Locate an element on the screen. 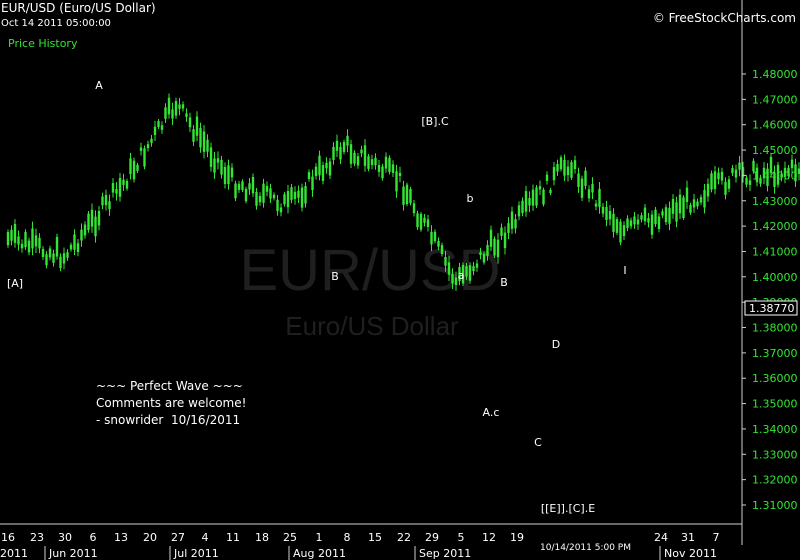  x-day-label: 25 is located at coordinates (290, 537).